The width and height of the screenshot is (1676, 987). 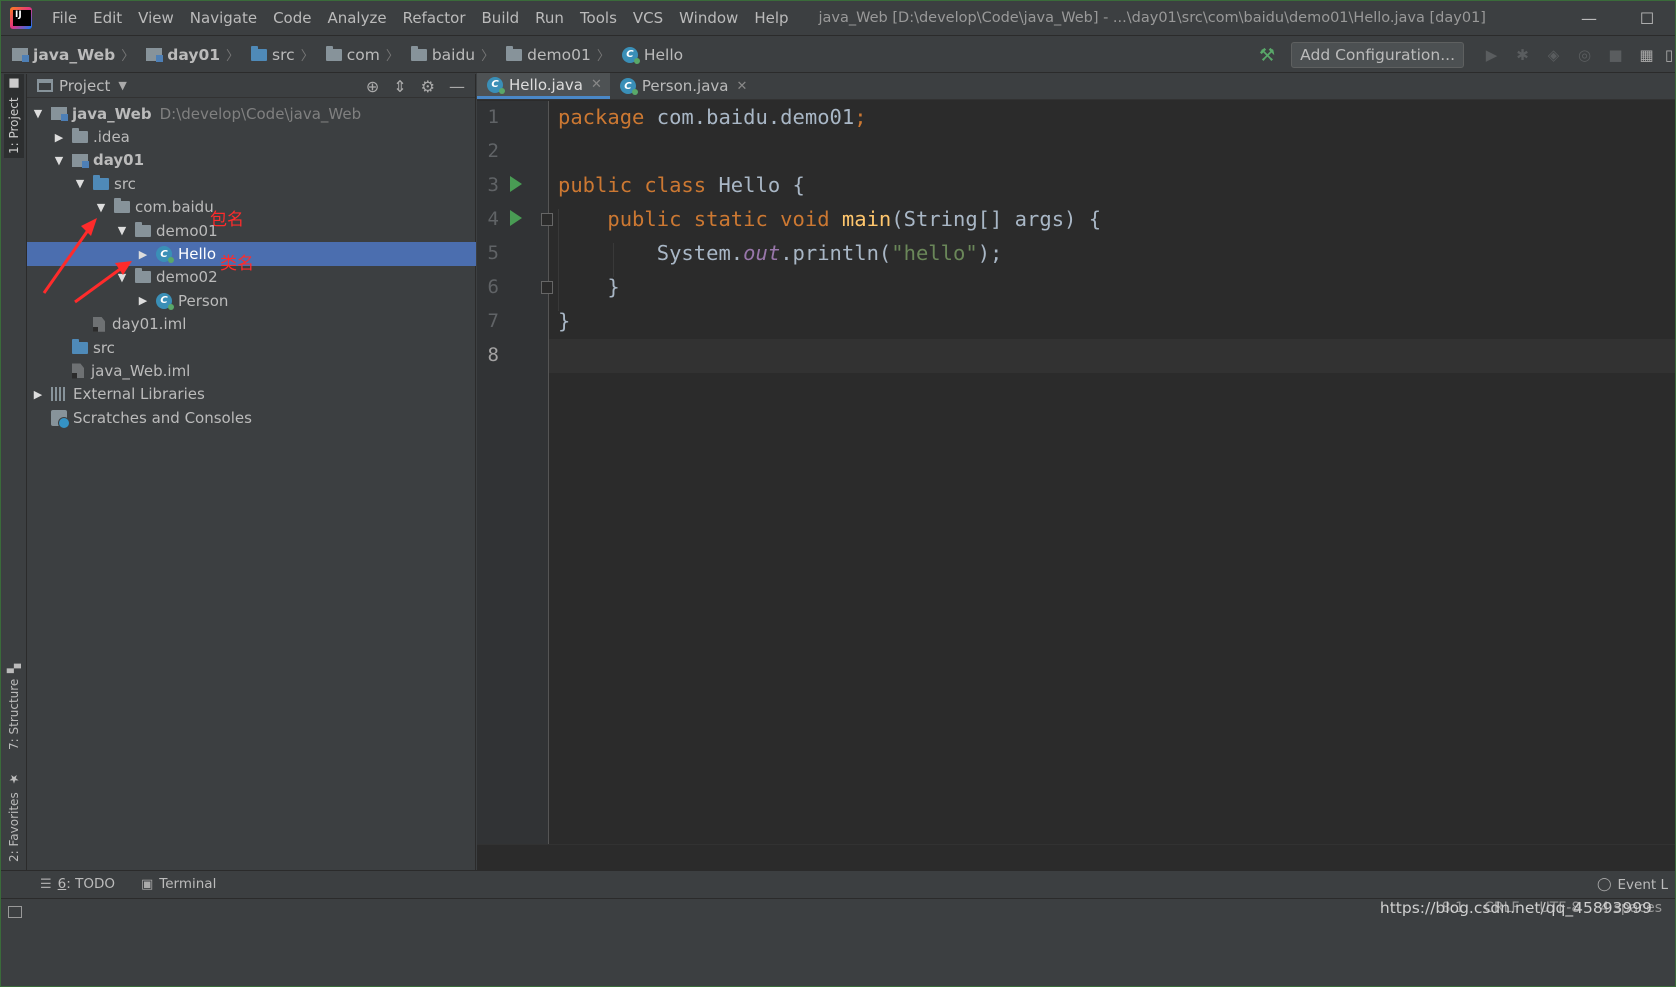 What do you see at coordinates (708, 18) in the screenshot?
I see `menu-window: Window` at bounding box center [708, 18].